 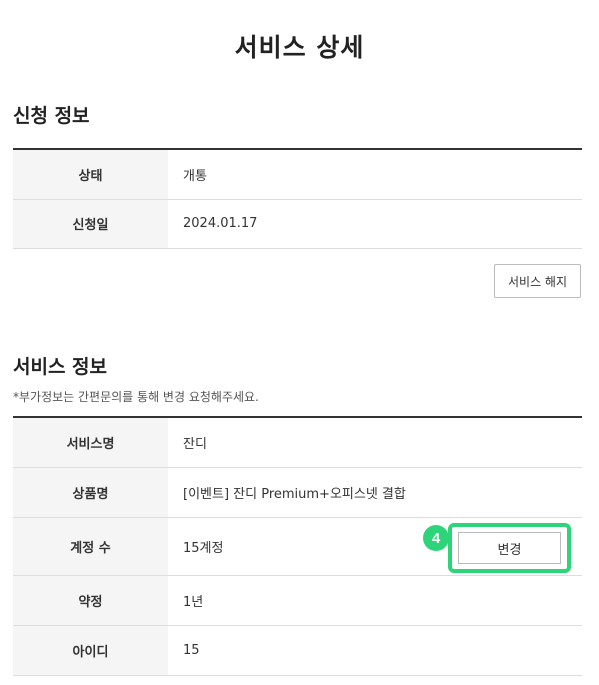 What do you see at coordinates (90, 600) in the screenshot?
I see `contract-label: 약정` at bounding box center [90, 600].